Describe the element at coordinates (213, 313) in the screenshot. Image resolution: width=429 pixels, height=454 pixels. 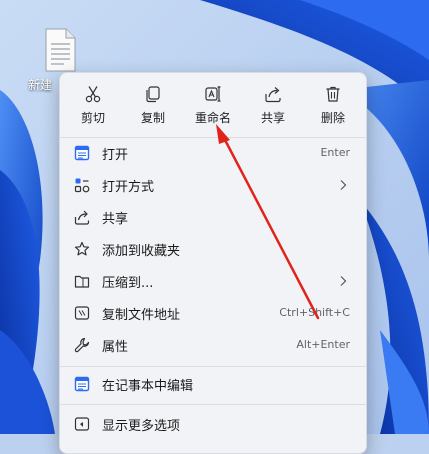
I see `menu-item-copy-path: 复制文件地址 Ctrl+Shift+C` at that location.